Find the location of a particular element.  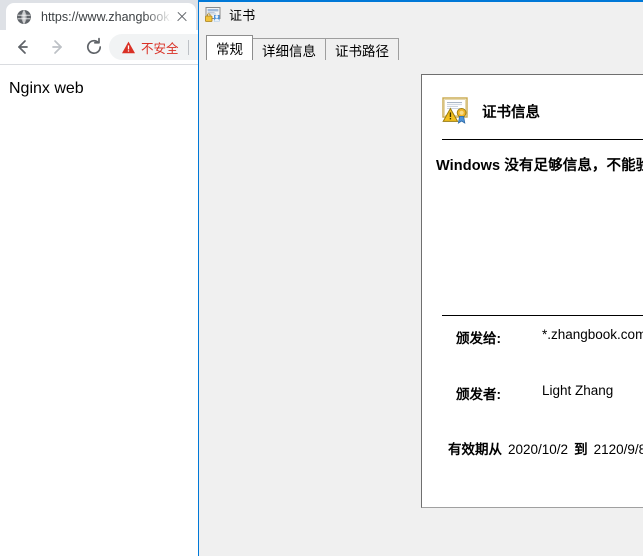

globe-icon is located at coordinates (24, 17).